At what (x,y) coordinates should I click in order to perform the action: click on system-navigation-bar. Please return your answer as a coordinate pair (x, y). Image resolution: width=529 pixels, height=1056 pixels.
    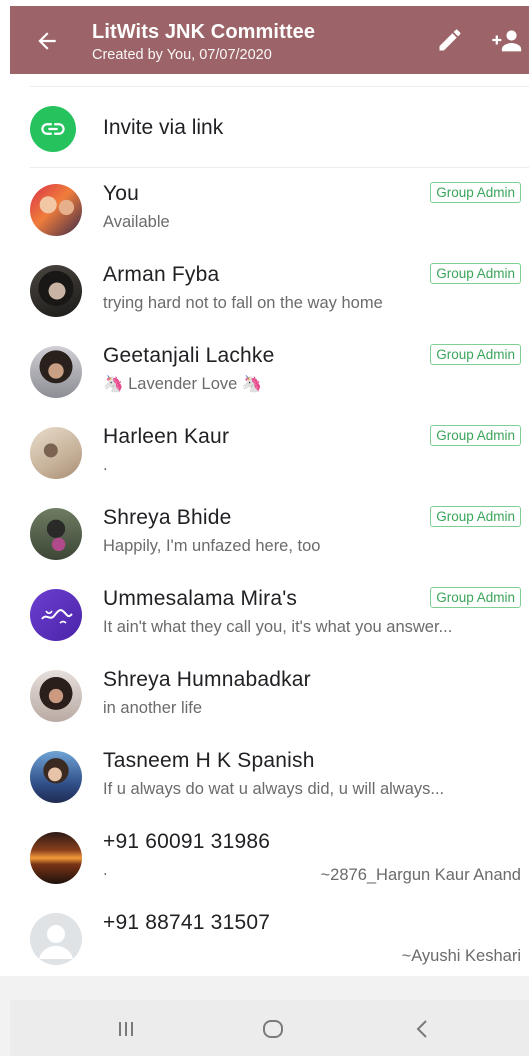
    Looking at the image, I should click on (269, 1028).